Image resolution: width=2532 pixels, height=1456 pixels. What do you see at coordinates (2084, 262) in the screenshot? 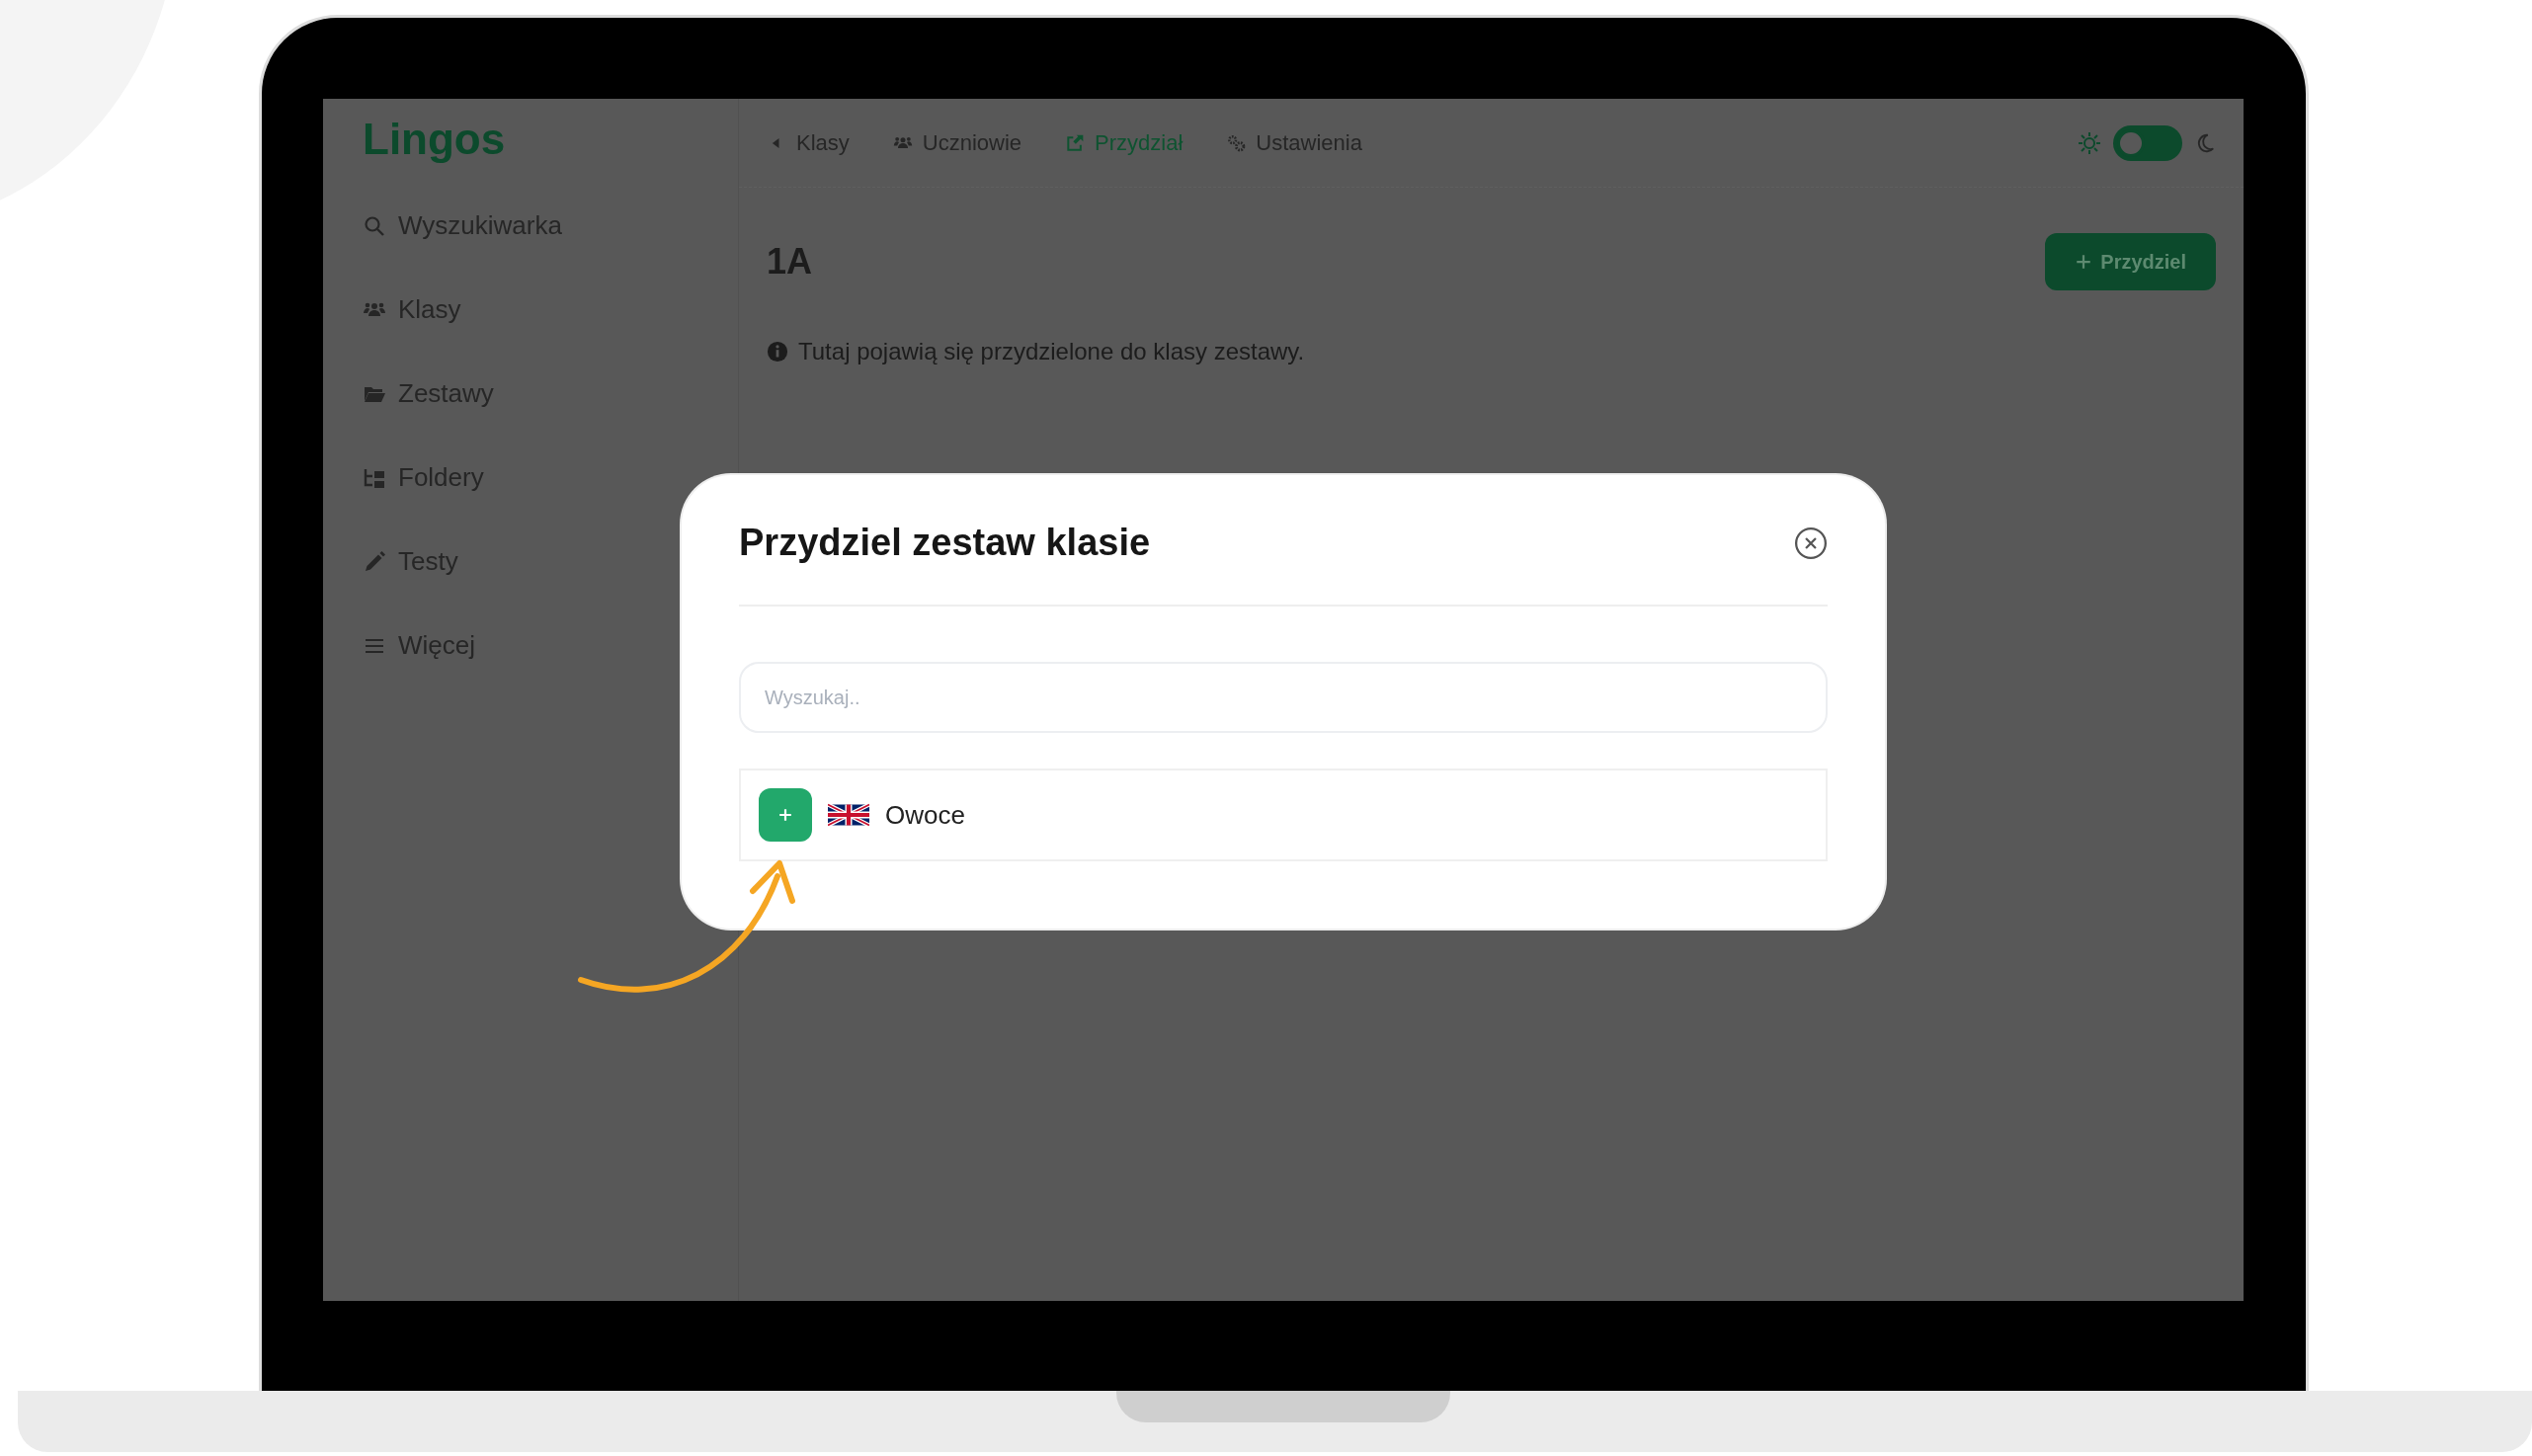
I see `plus-icon` at bounding box center [2084, 262].